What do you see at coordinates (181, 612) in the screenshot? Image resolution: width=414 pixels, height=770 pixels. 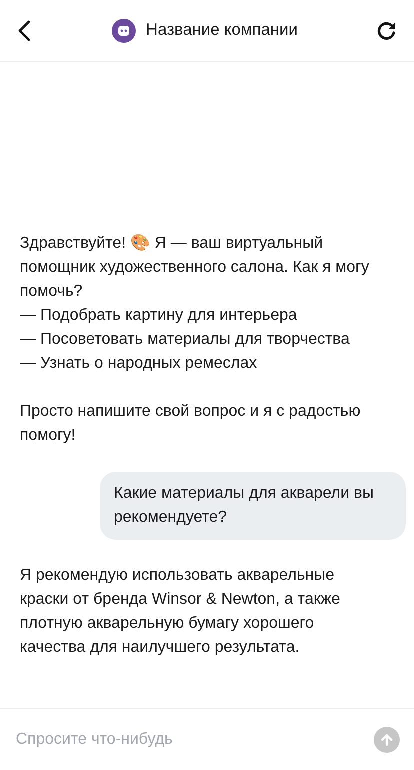 I see `bot-message: Я рекомендую использовать акварельные краски от бренда Winsor & Newton, а также плотную акварельную бумагу хорошего качества для наилучшего результата.` at bounding box center [181, 612].